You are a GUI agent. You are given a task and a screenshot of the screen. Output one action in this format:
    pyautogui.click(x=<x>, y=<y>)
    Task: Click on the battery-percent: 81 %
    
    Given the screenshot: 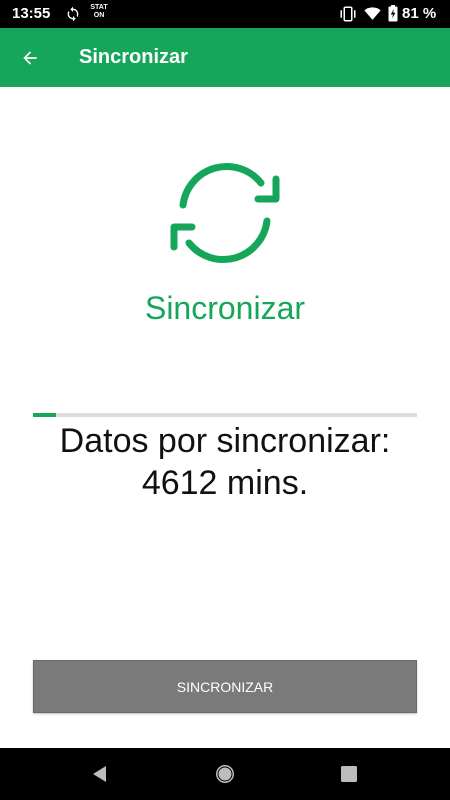 What is the action you would take?
    pyautogui.click(x=419, y=13)
    